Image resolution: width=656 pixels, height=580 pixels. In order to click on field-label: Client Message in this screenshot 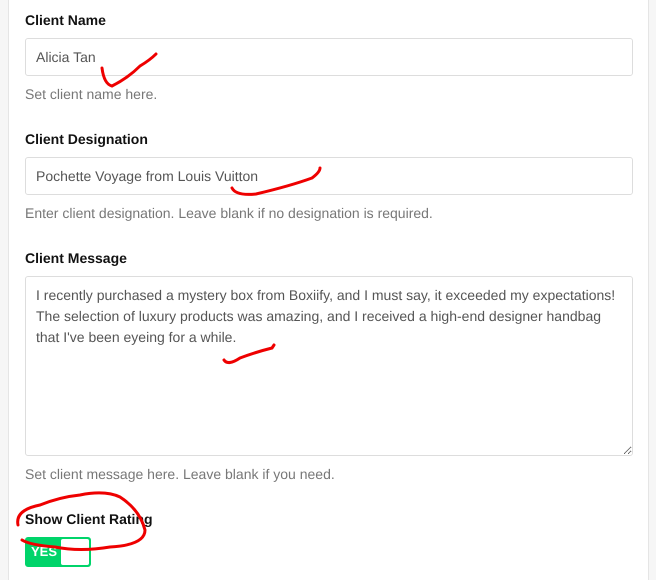, I will do `click(76, 258)`.